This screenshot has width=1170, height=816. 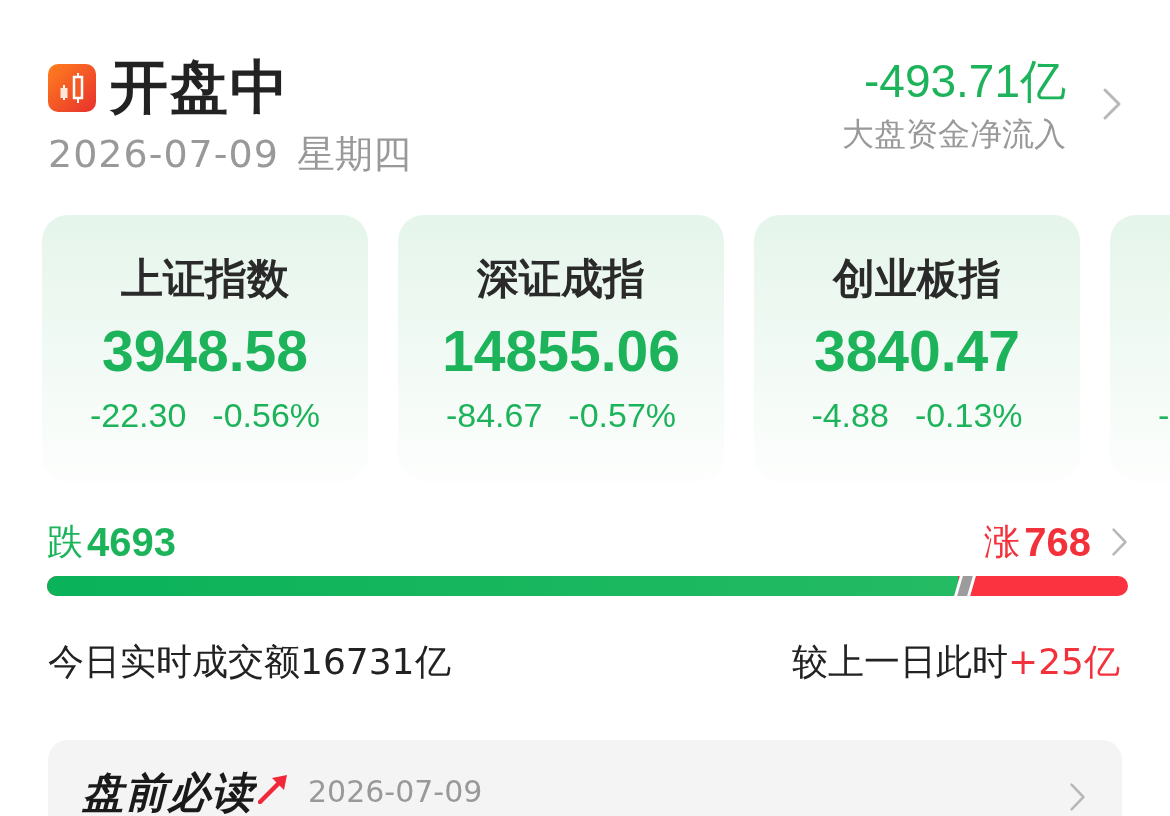 What do you see at coordinates (561, 279) in the screenshot?
I see `index-name: 深证成指` at bounding box center [561, 279].